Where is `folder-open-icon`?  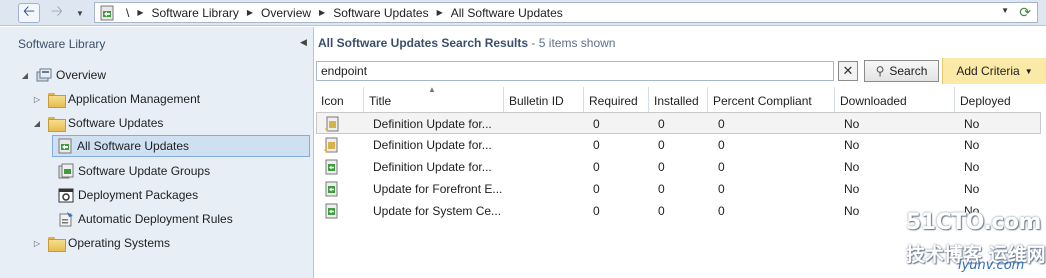
folder-open-icon is located at coordinates (57, 124).